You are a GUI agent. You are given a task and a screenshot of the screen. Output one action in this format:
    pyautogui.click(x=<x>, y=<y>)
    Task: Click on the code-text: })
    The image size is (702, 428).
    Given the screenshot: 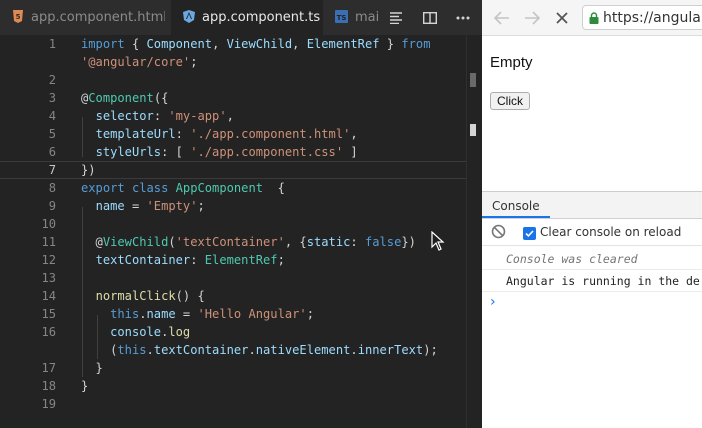 What is the action you would take?
    pyautogui.click(x=88, y=170)
    